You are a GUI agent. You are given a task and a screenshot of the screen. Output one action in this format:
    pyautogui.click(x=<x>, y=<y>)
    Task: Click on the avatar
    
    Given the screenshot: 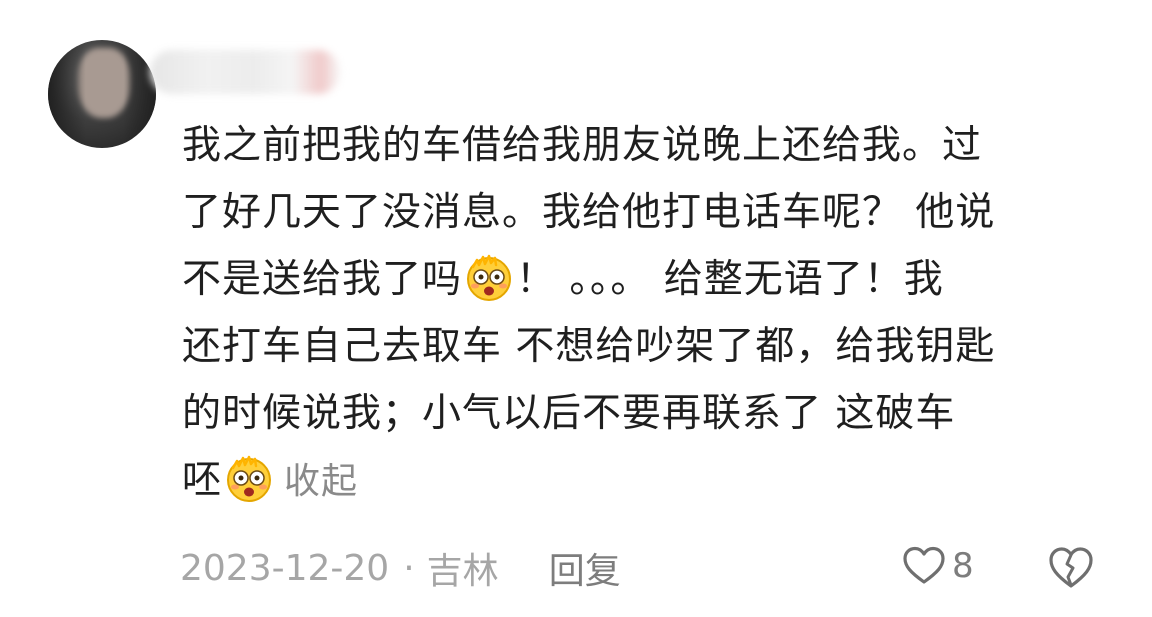 What is the action you would take?
    pyautogui.click(x=102, y=94)
    